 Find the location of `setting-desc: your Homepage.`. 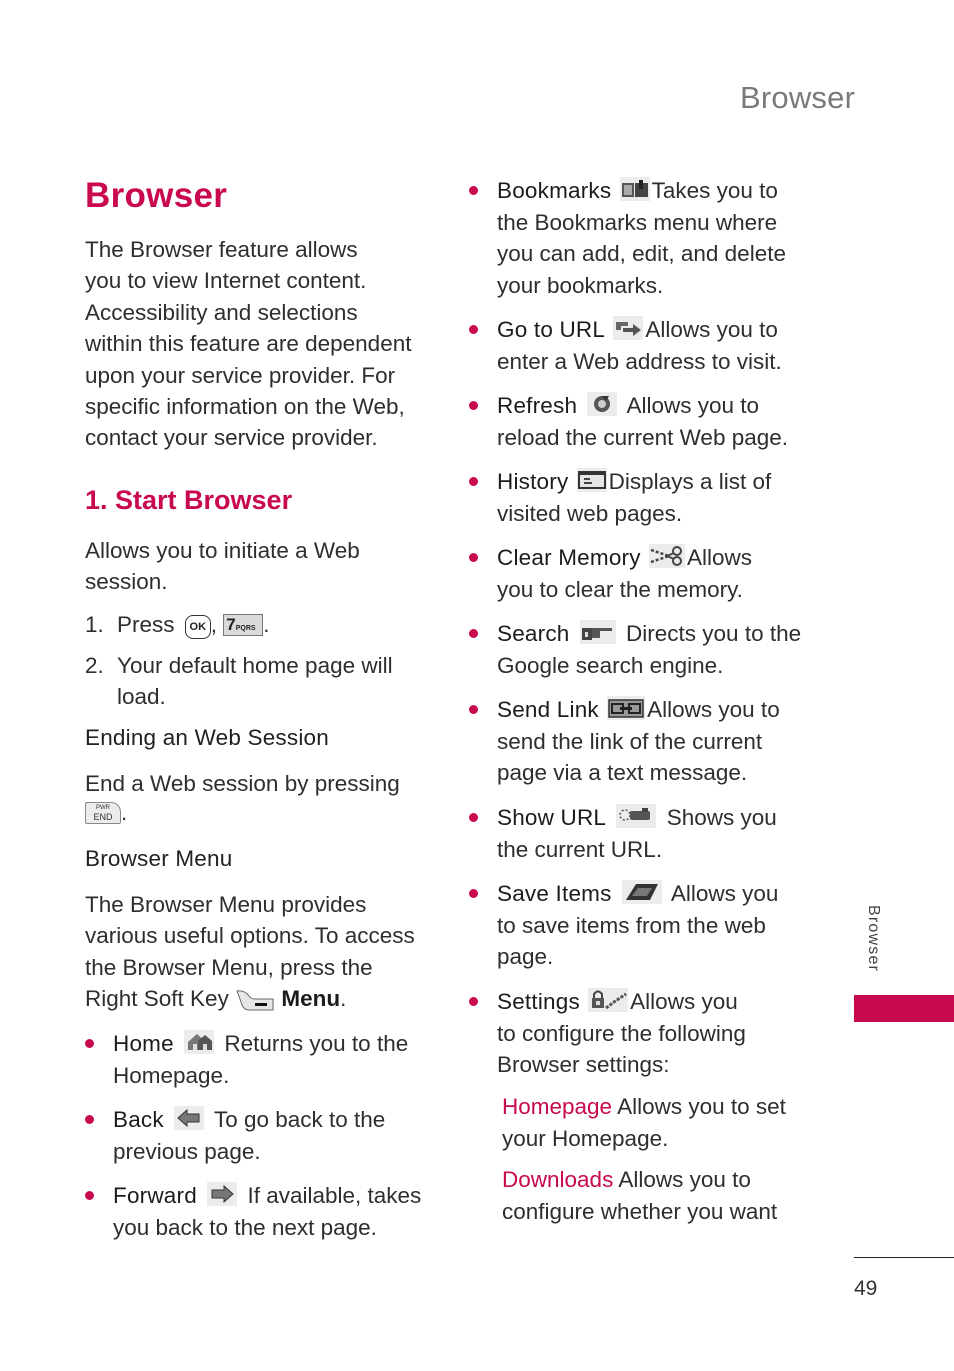

setting-desc: your Homepage. is located at coordinates (585, 1138).